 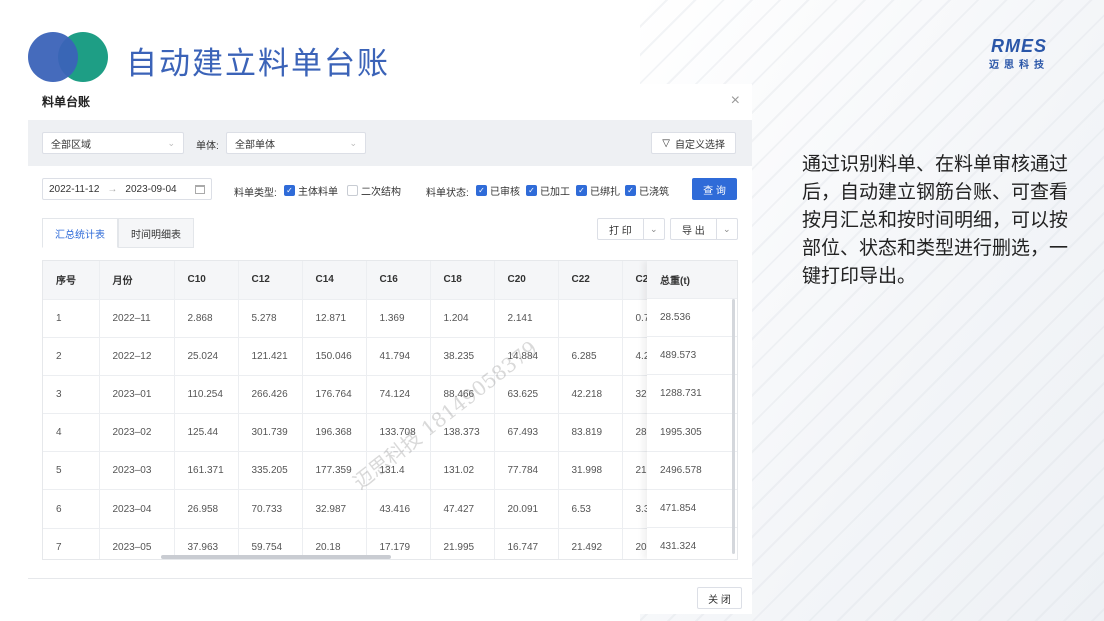 I want to click on horizontal-scrollbar, so click(x=276, y=557).